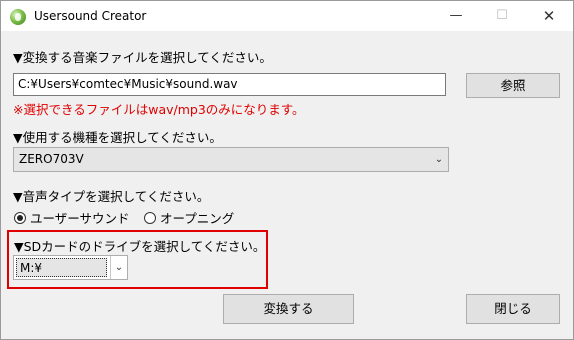 The width and height of the screenshot is (574, 340). Describe the element at coordinates (229, 84) in the screenshot. I see `file-path-input: C:¥Users¥comtec¥Music¥sound.wav` at that location.